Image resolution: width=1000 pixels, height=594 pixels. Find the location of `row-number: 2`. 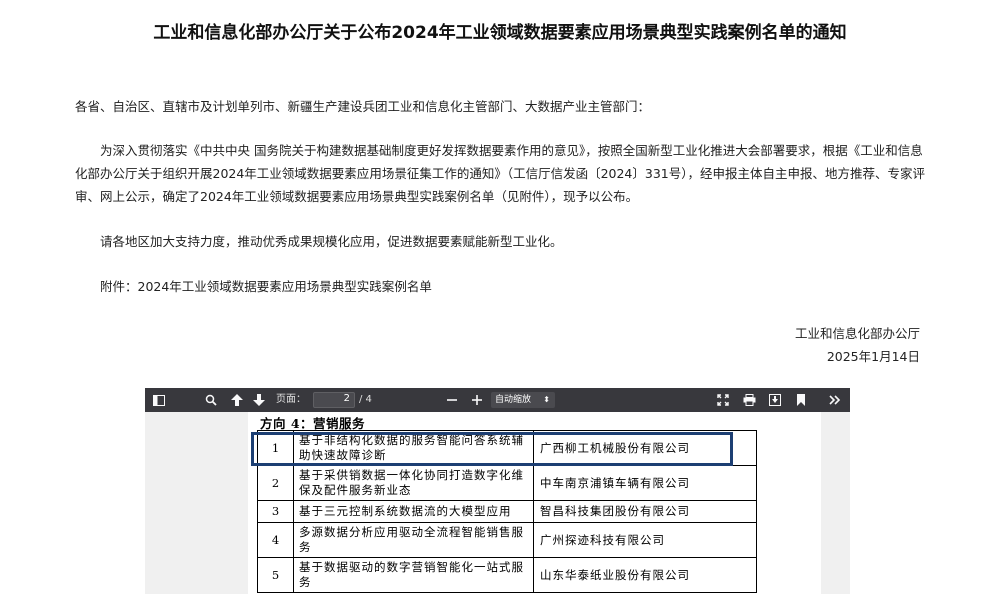

row-number: 2 is located at coordinates (275, 483).